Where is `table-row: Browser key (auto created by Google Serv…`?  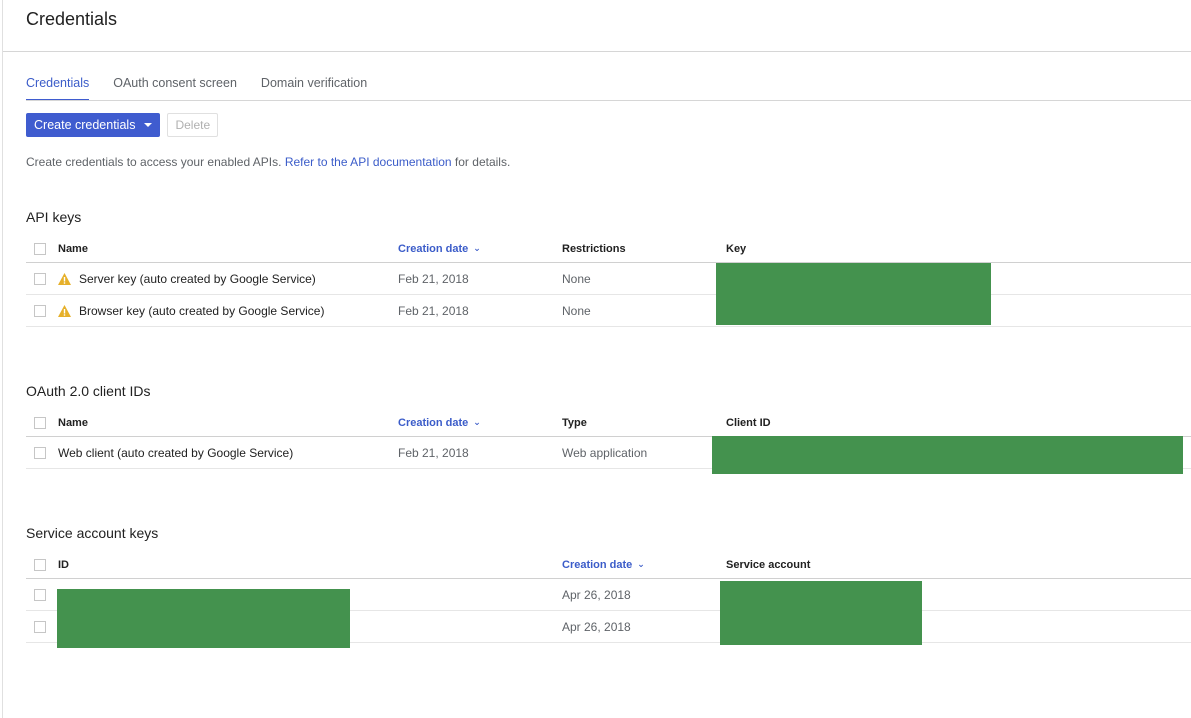
table-row: Browser key (auto created by Google Serv… is located at coordinates (608, 311).